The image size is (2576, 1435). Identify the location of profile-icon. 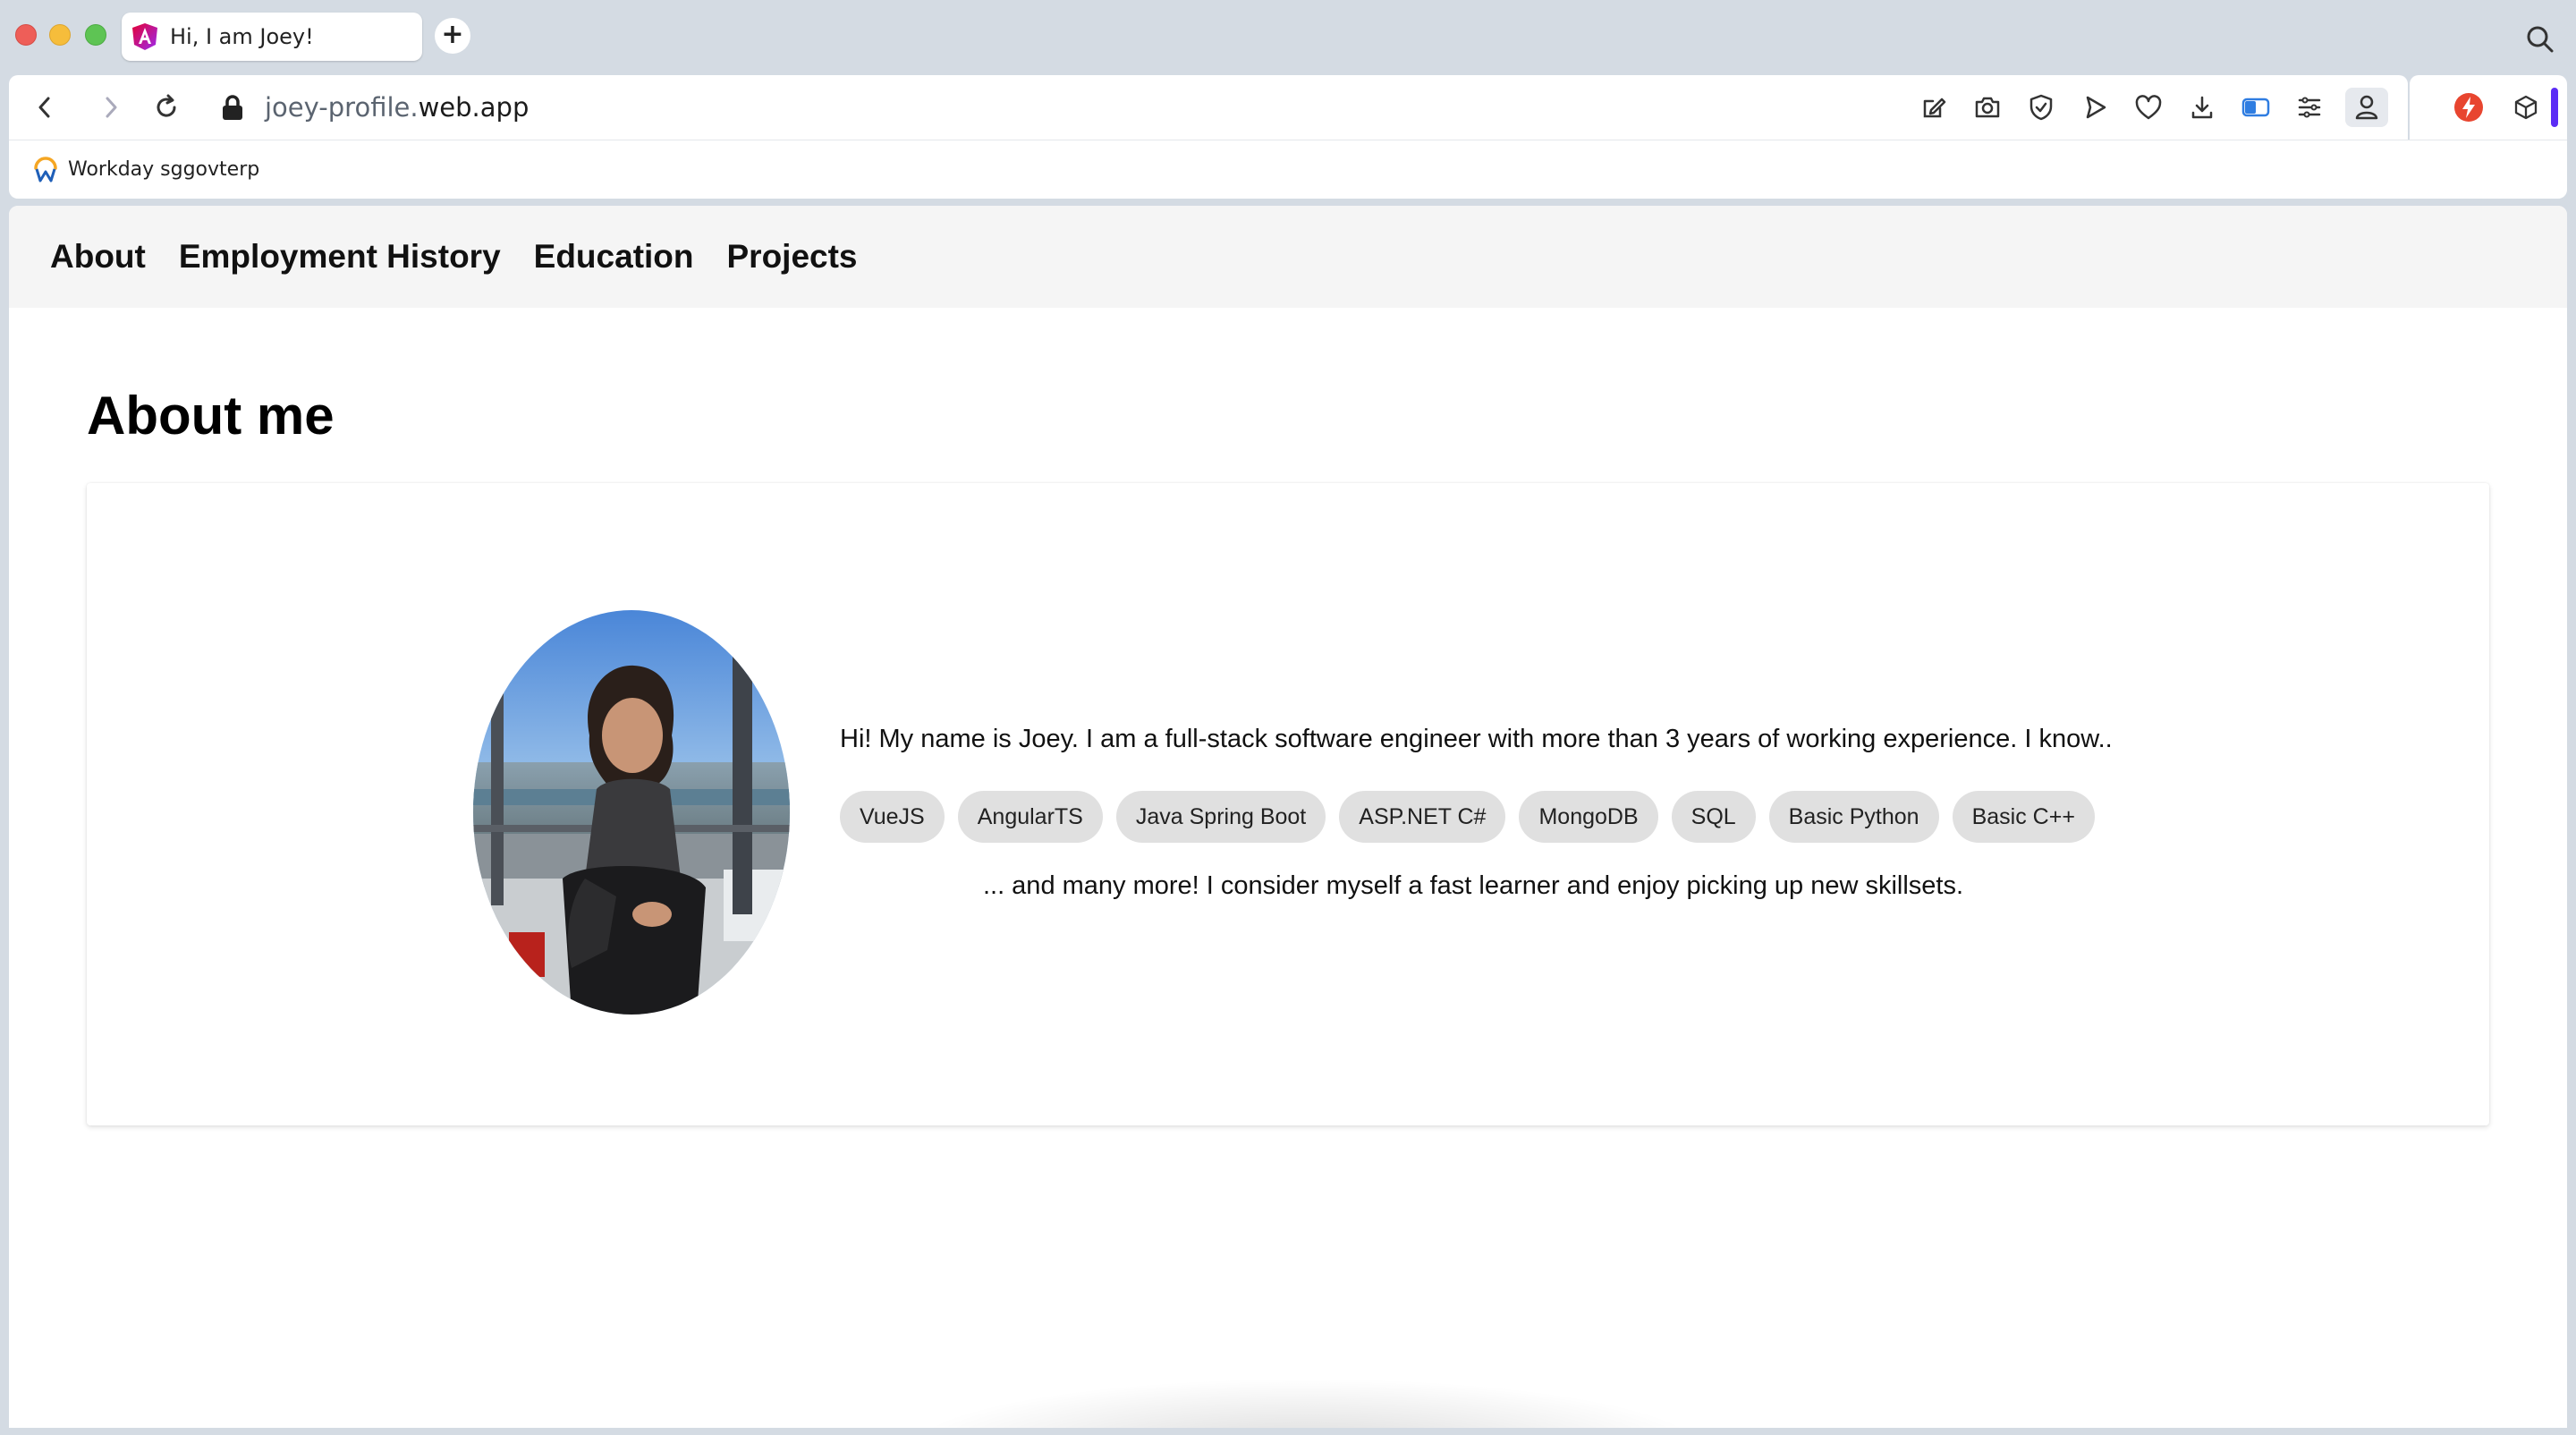
(2366, 107).